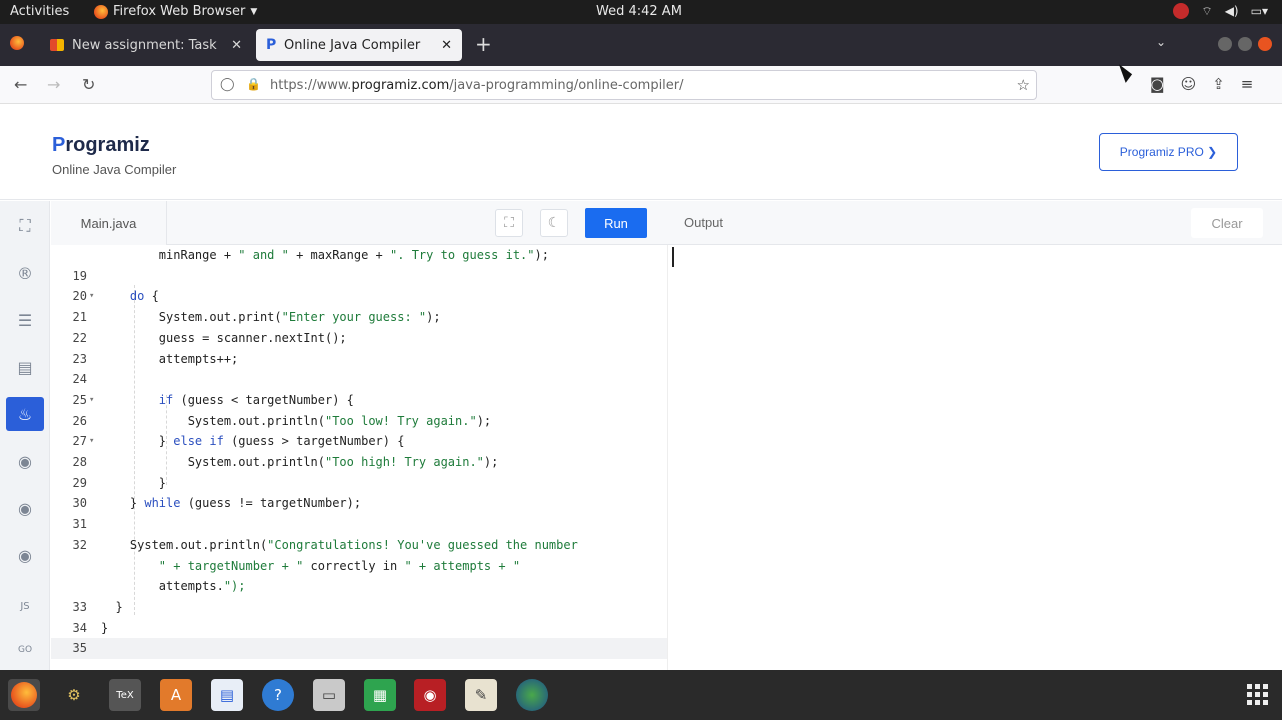 This screenshot has height=720, width=1282. I want to click on dock-text-editor-icon: ✎, so click(481, 695).